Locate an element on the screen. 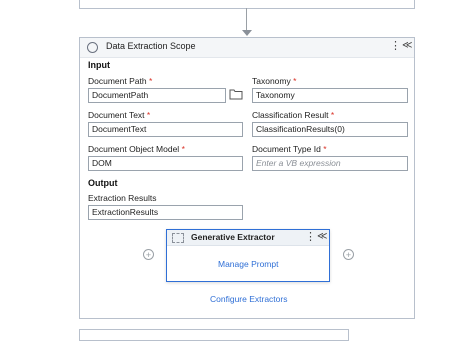 This screenshot has width=474, height=341. document-type-id-label: Document Type Id * is located at coordinates (289, 149).